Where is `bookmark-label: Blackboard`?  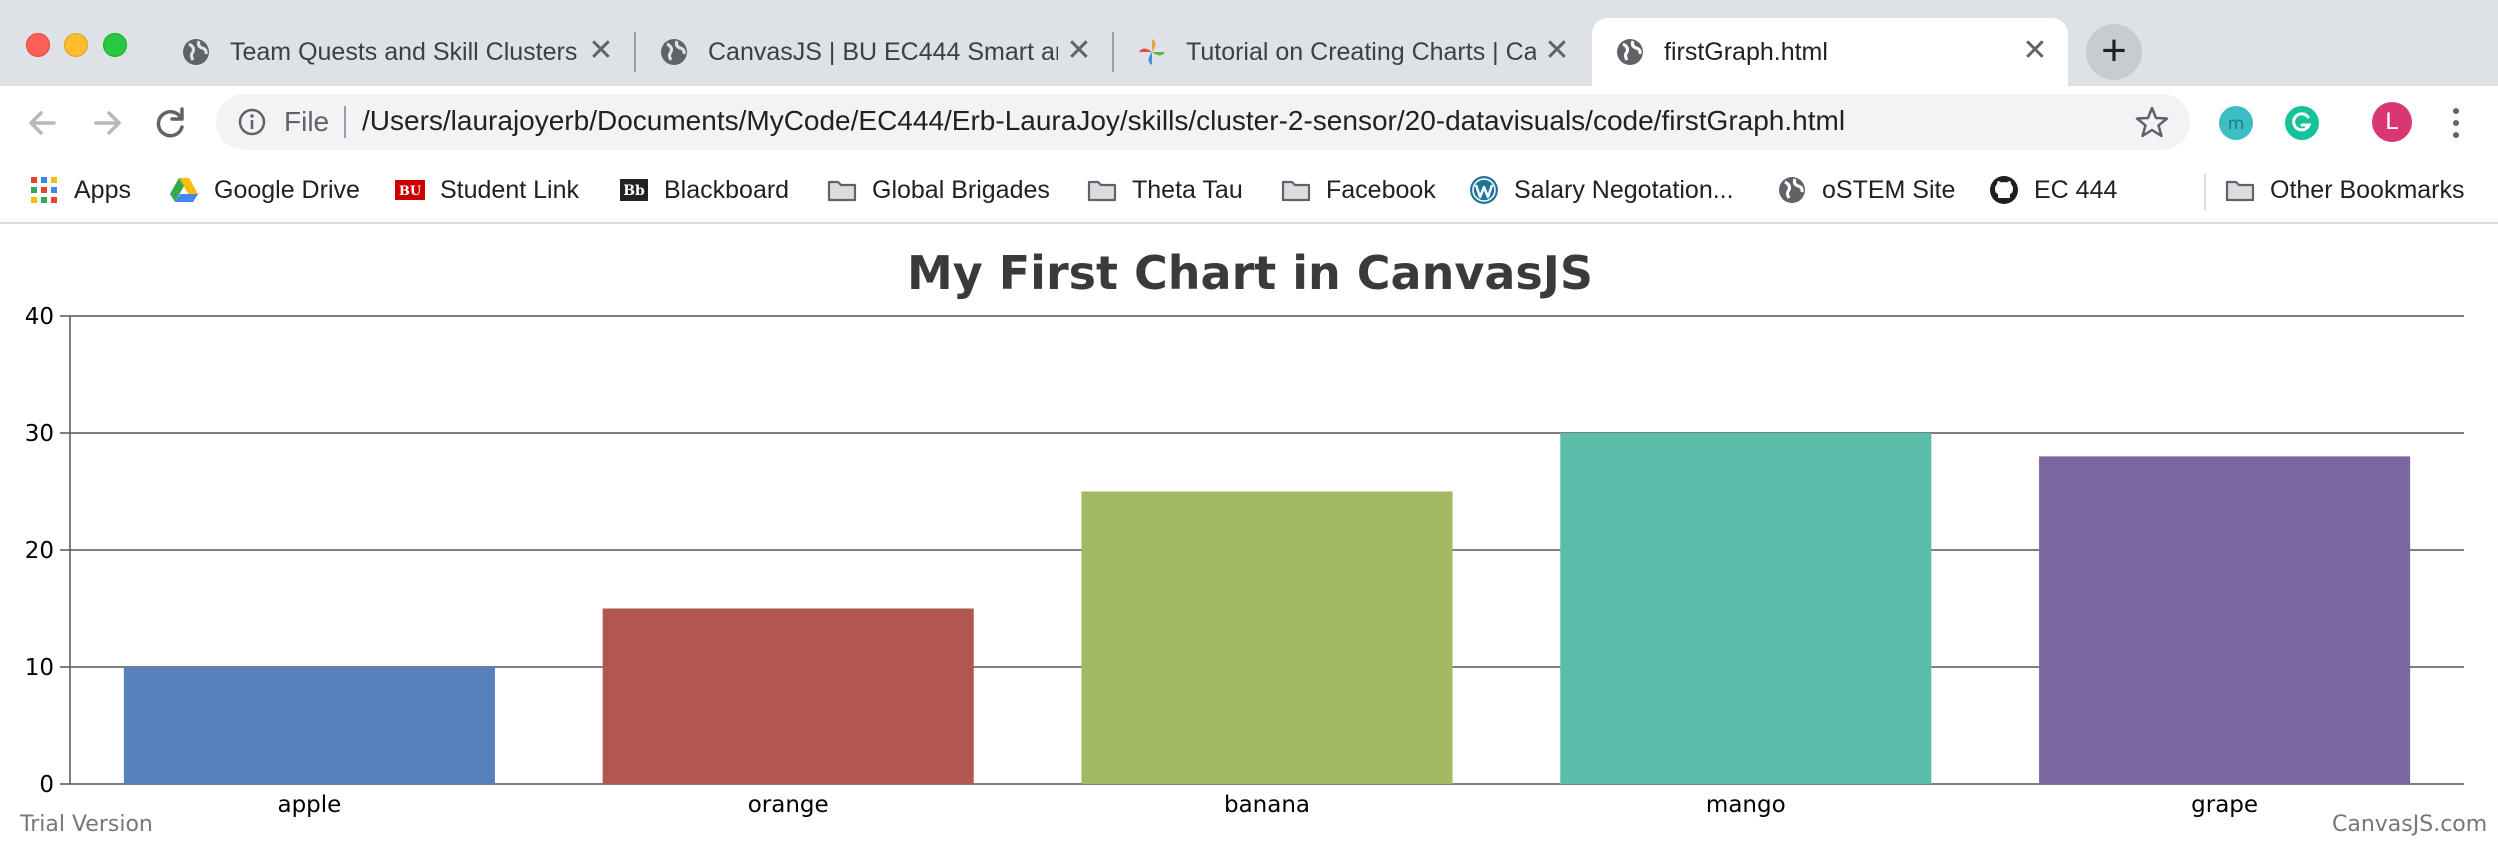
bookmark-label: Blackboard is located at coordinates (727, 189).